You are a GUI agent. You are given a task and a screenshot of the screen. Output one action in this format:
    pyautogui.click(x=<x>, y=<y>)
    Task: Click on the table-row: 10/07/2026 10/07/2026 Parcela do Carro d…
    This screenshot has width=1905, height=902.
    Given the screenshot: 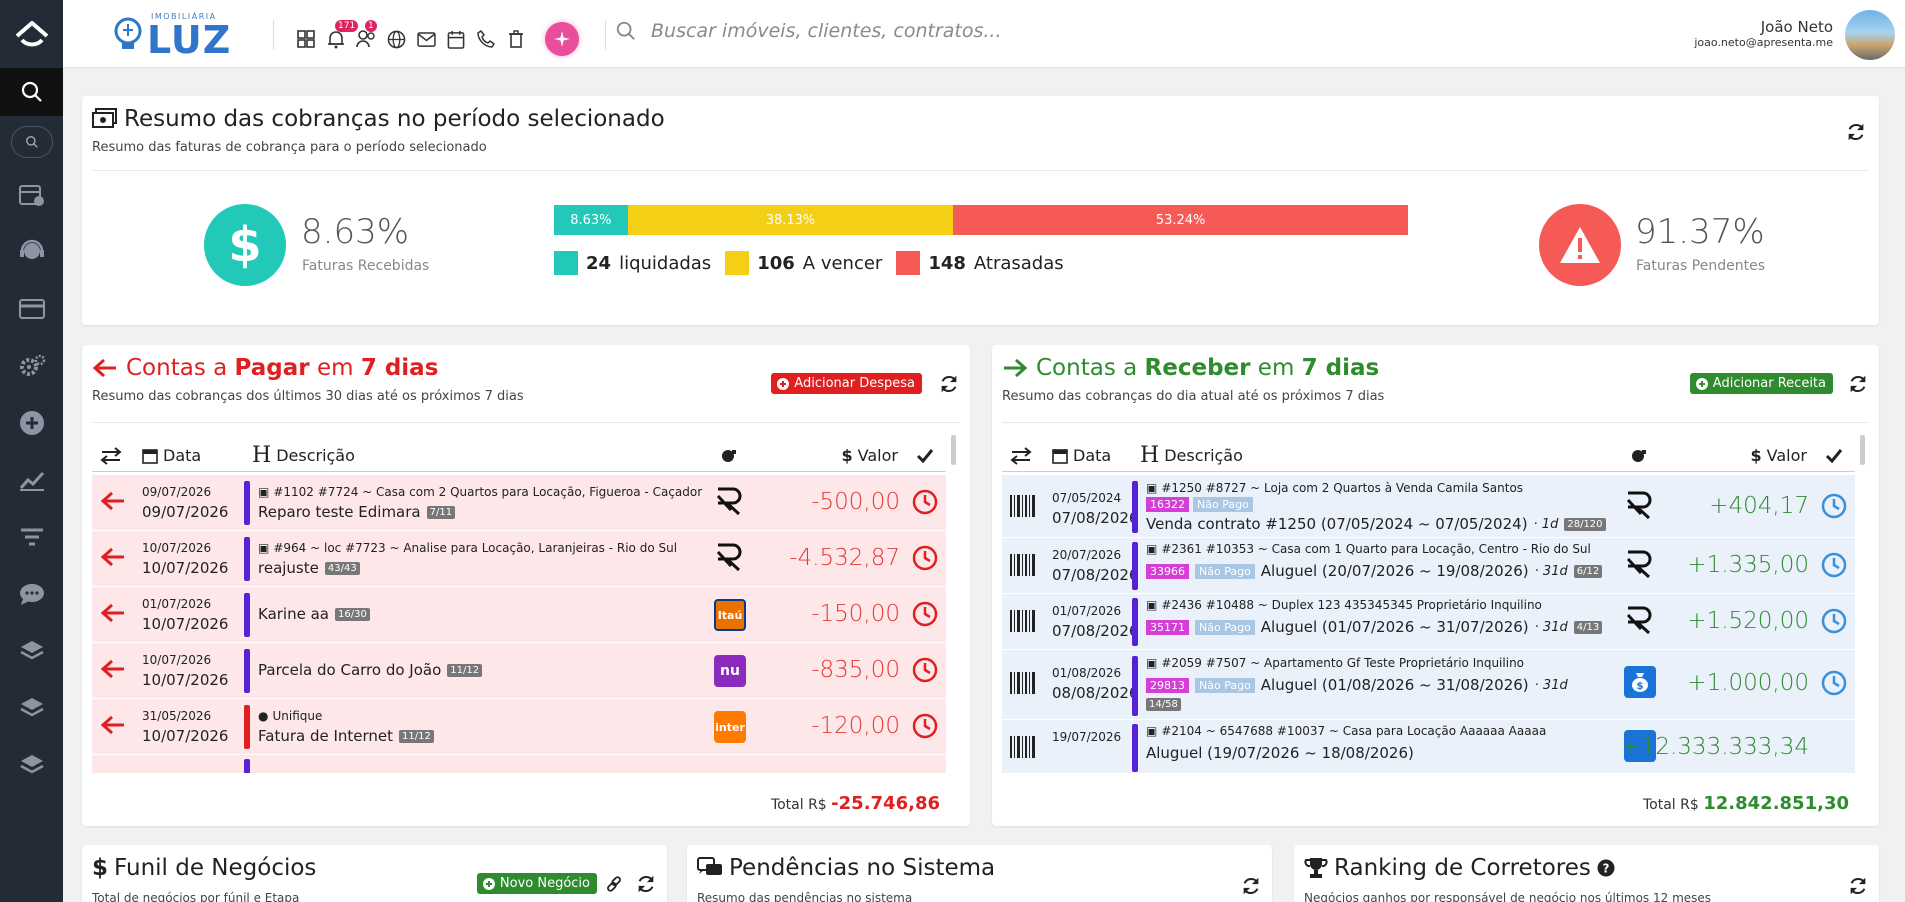 What is the action you would take?
    pyautogui.click(x=519, y=671)
    